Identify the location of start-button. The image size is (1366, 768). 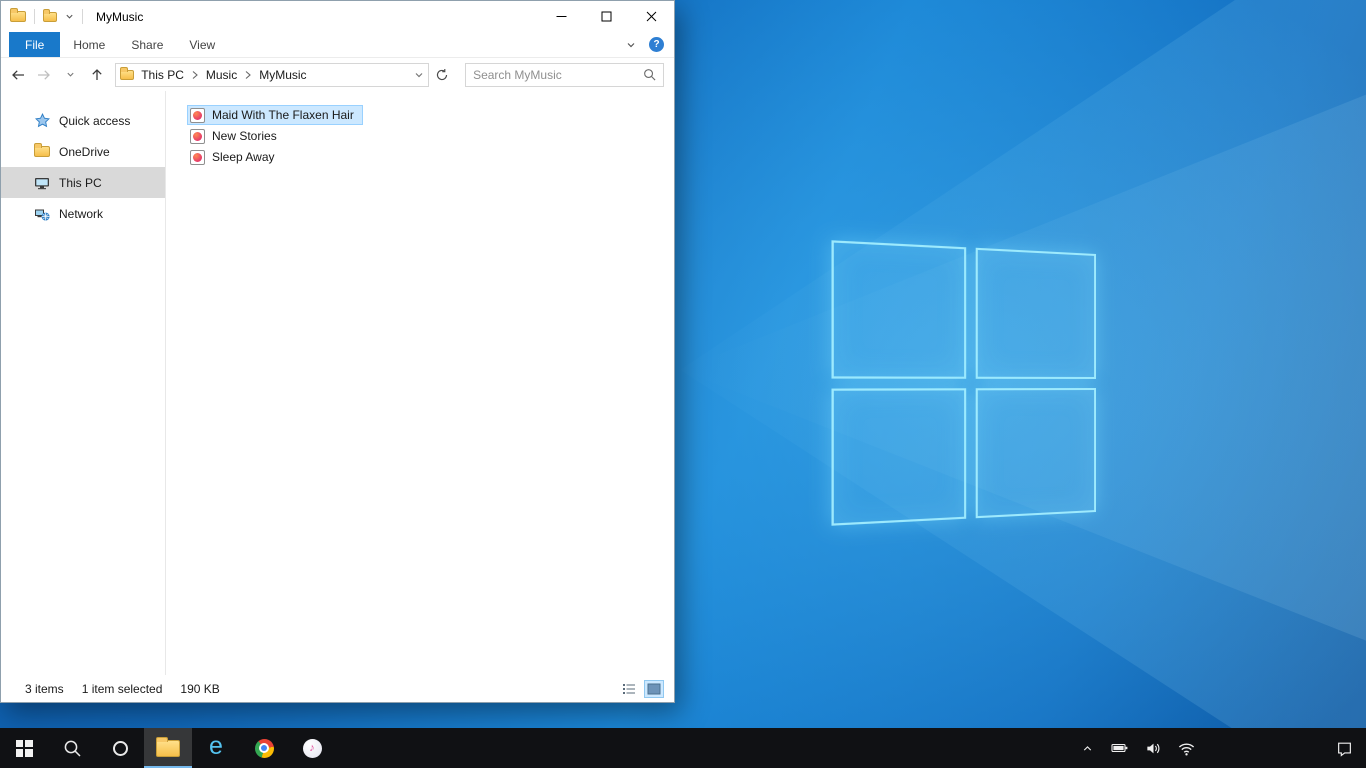
(24, 748).